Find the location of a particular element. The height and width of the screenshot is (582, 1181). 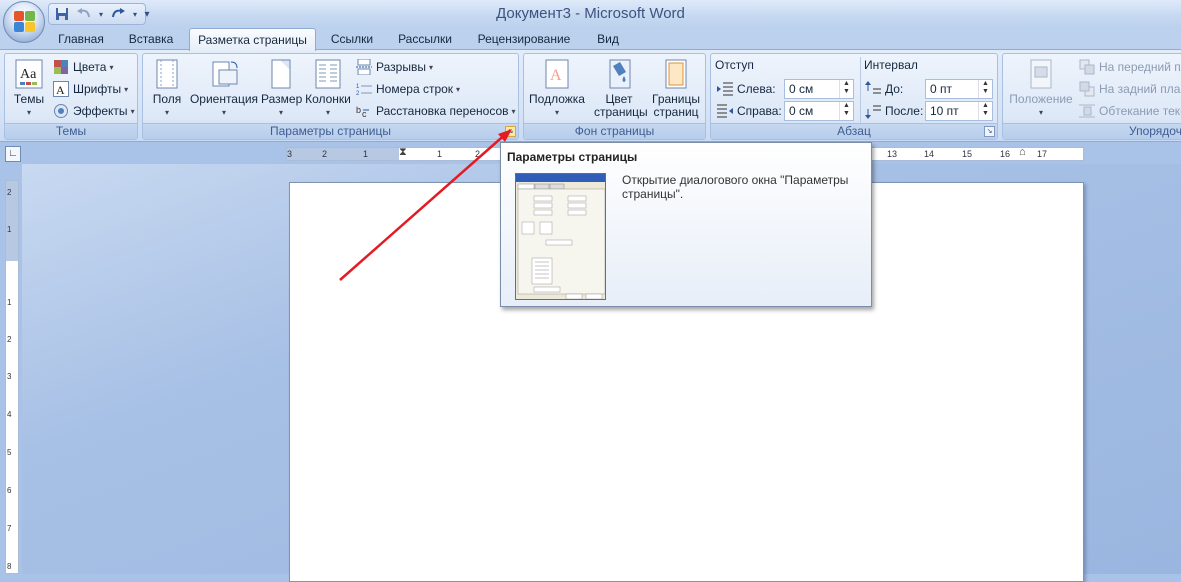

effects-label: Эффекты is located at coordinates (100, 111).